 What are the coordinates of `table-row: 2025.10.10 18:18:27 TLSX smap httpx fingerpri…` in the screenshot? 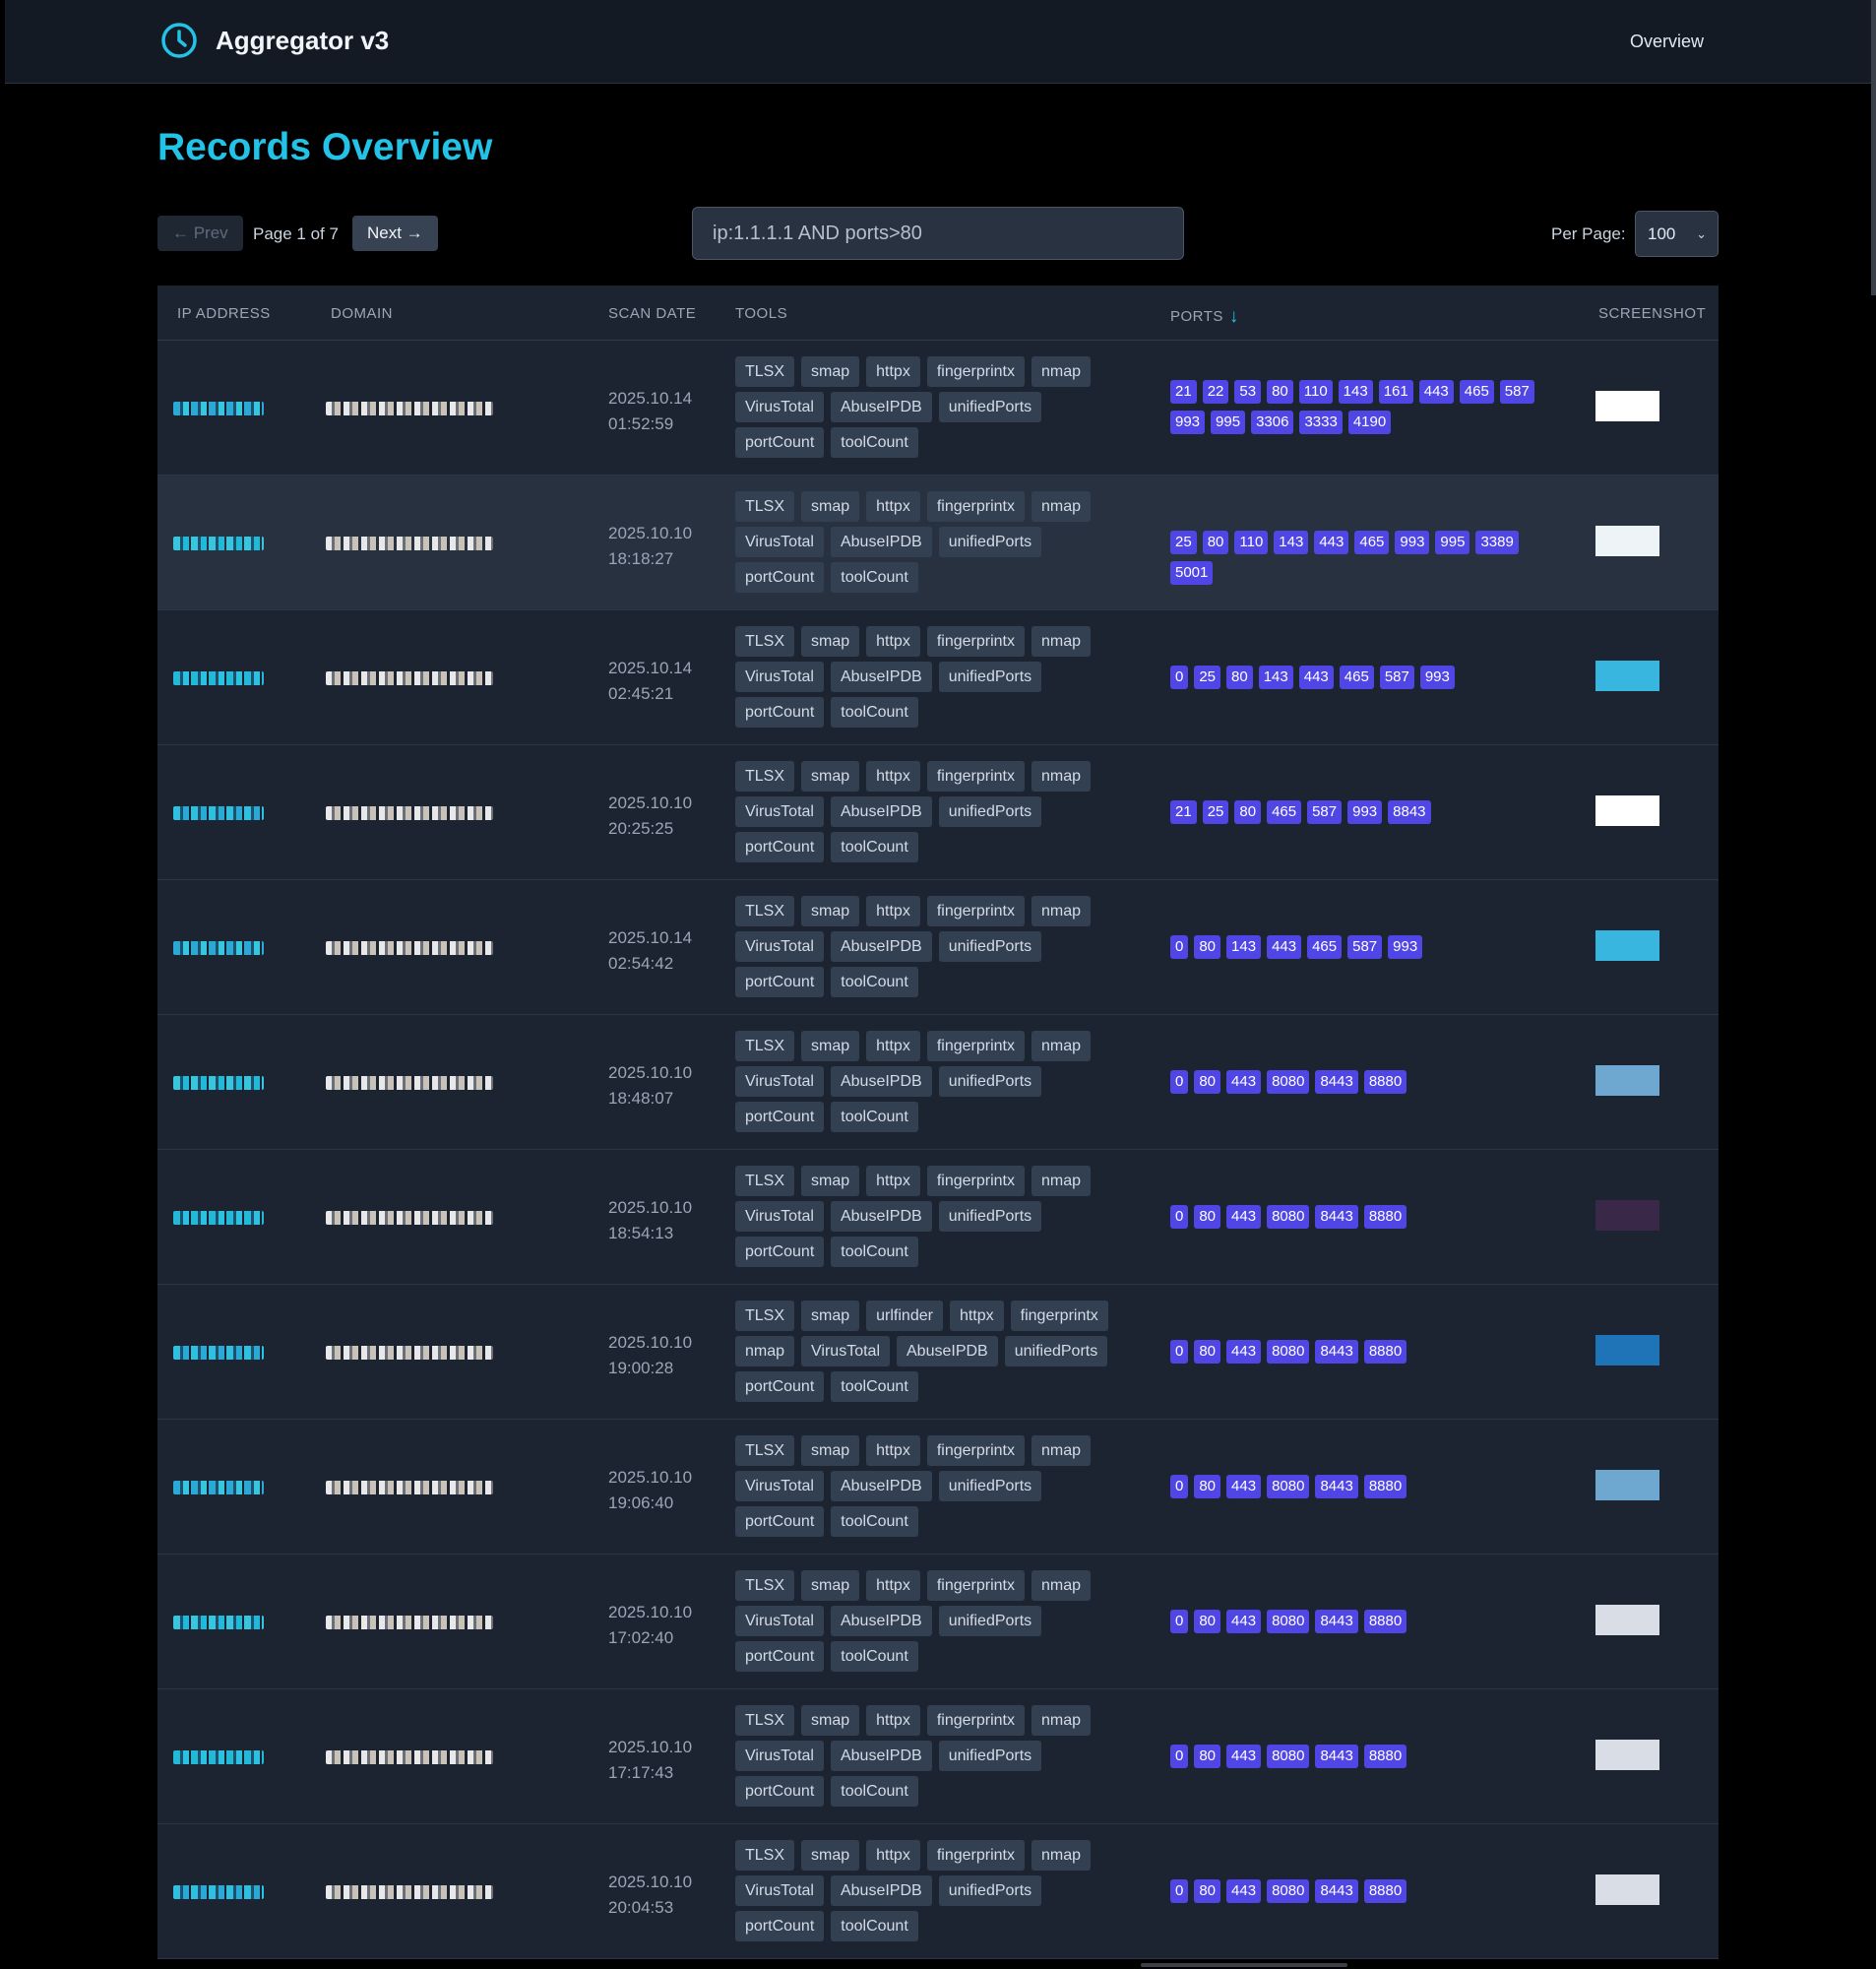 It's located at (938, 543).